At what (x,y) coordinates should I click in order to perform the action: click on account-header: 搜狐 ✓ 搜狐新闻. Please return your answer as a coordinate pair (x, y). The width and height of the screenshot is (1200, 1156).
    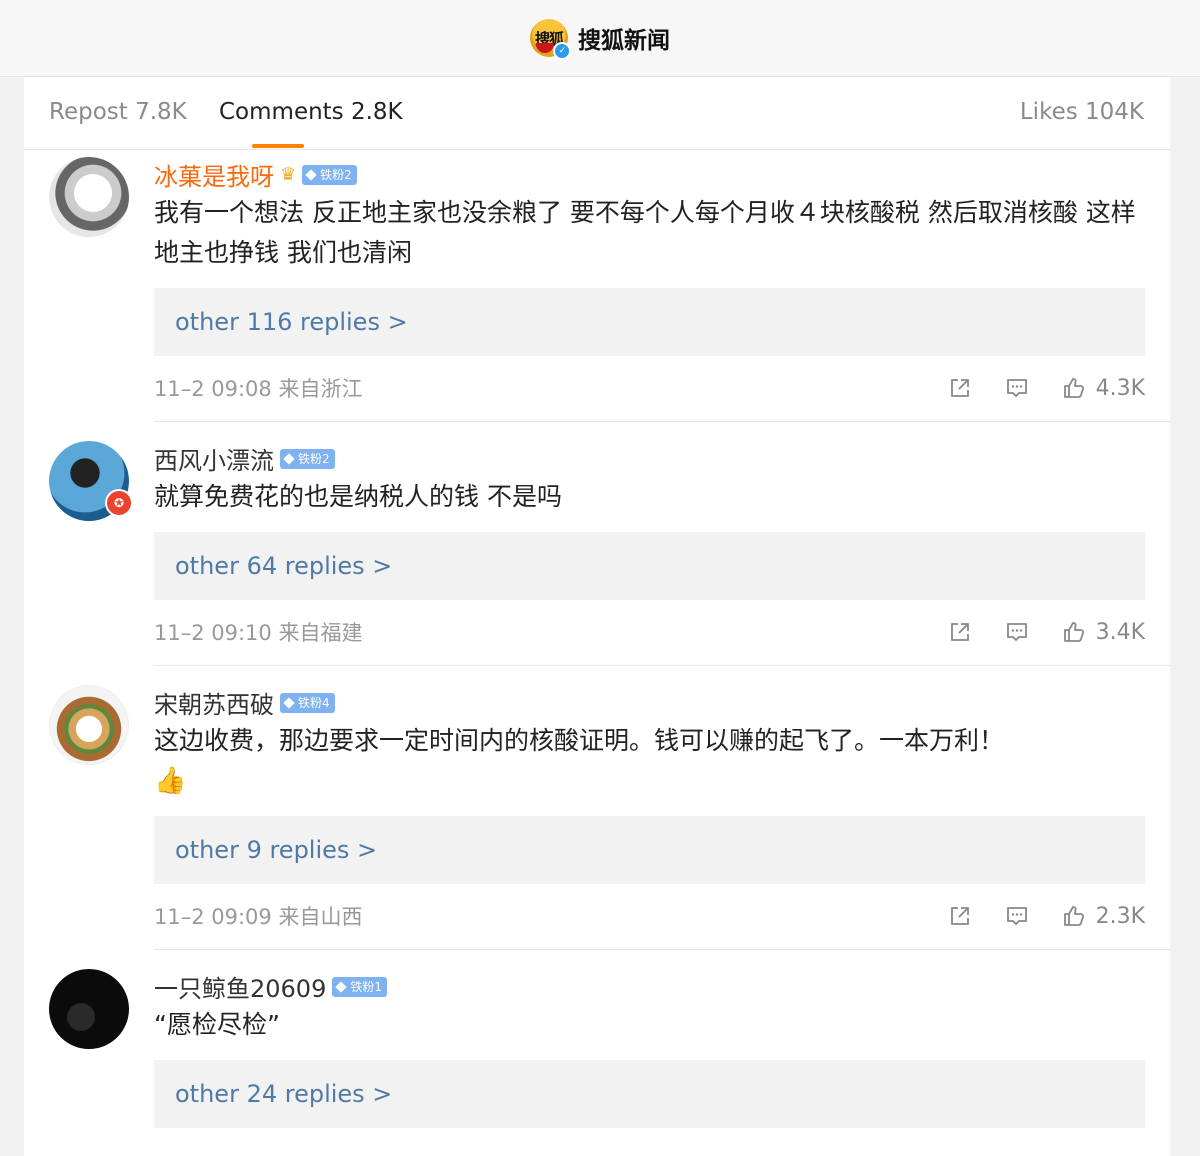
    Looking at the image, I should click on (600, 39).